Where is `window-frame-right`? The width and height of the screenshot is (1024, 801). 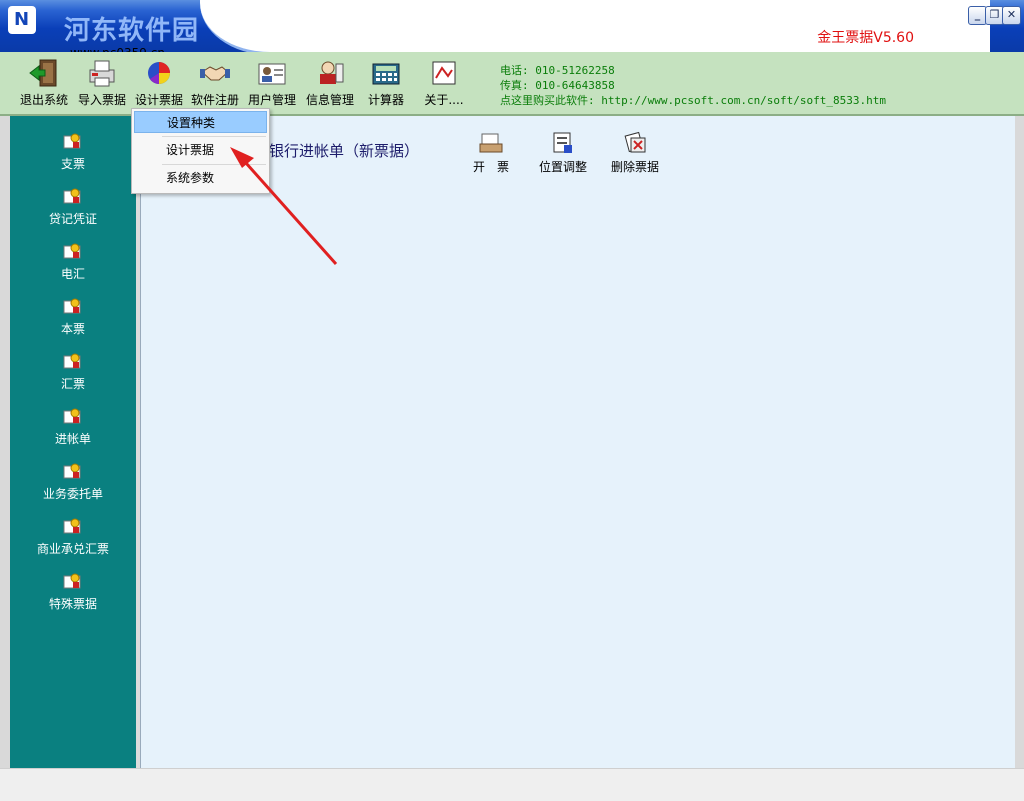 window-frame-right is located at coordinates (1019, 442).